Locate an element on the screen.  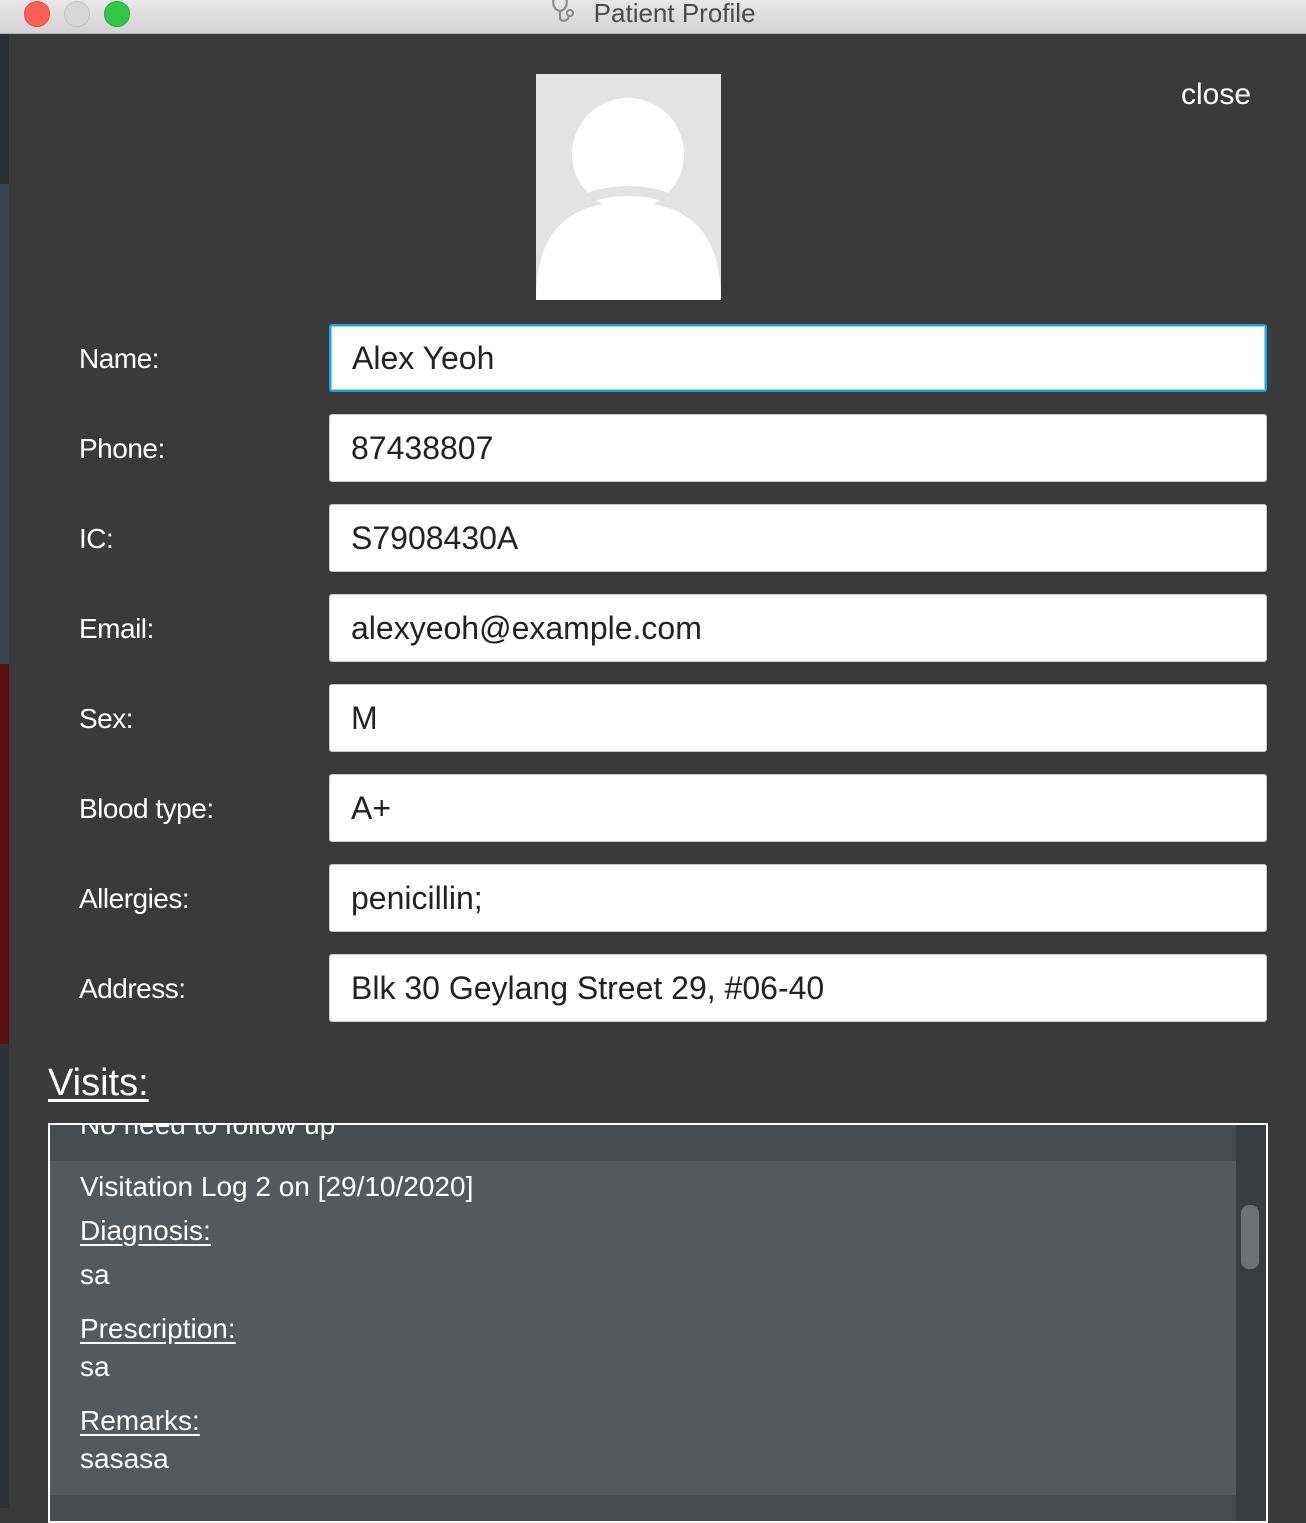
prescription-label: Prescription: is located at coordinates (158, 1328).